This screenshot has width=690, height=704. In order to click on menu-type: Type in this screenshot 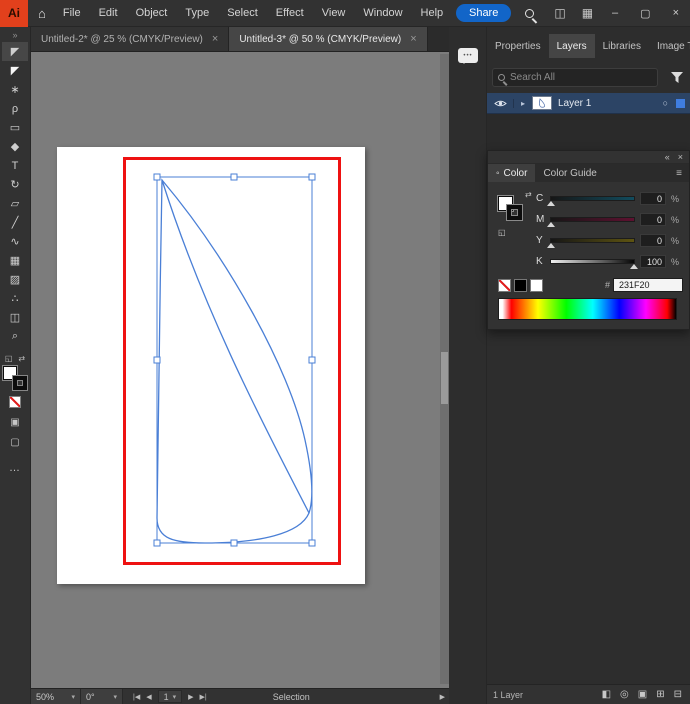, I will do `click(197, 13)`.